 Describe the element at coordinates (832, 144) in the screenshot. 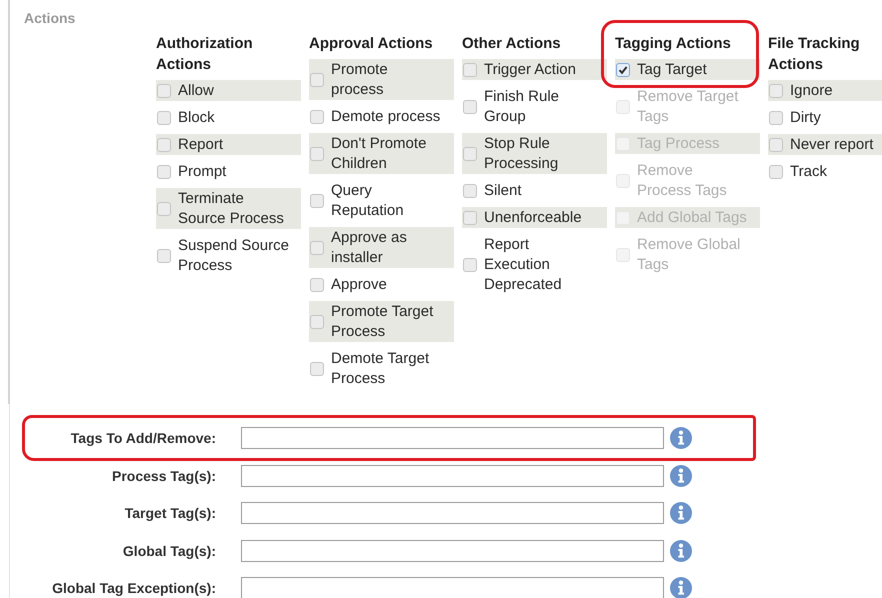

I see `option-label: Never report` at that location.